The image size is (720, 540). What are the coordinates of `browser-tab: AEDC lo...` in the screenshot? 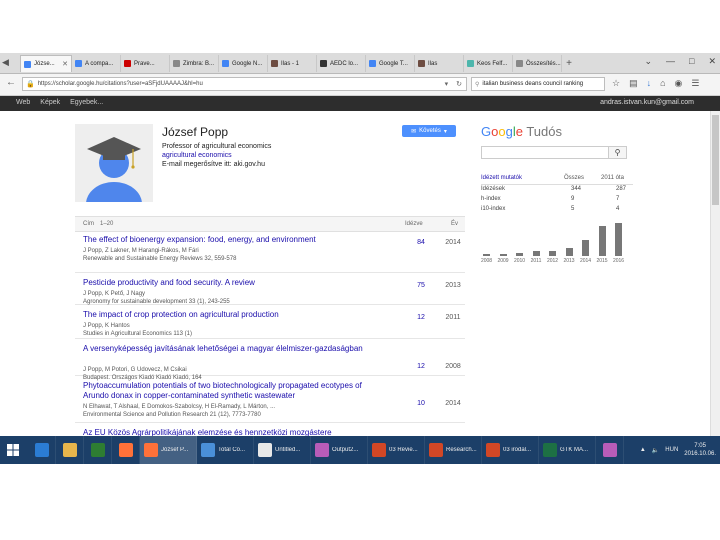 It's located at (341, 63).